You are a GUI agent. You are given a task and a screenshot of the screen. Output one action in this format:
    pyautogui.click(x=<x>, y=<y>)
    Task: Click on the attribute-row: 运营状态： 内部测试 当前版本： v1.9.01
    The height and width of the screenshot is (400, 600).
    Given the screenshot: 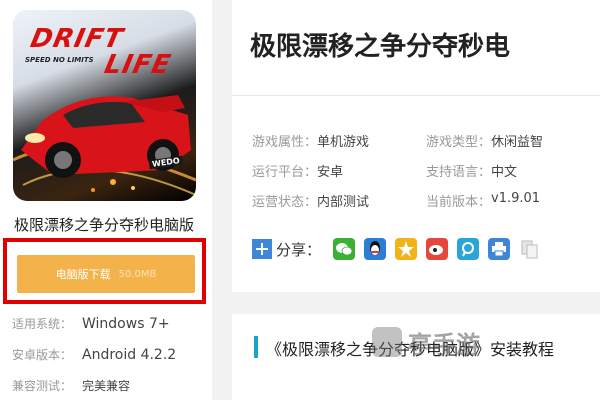 What is the action you would take?
    pyautogui.click(x=426, y=200)
    